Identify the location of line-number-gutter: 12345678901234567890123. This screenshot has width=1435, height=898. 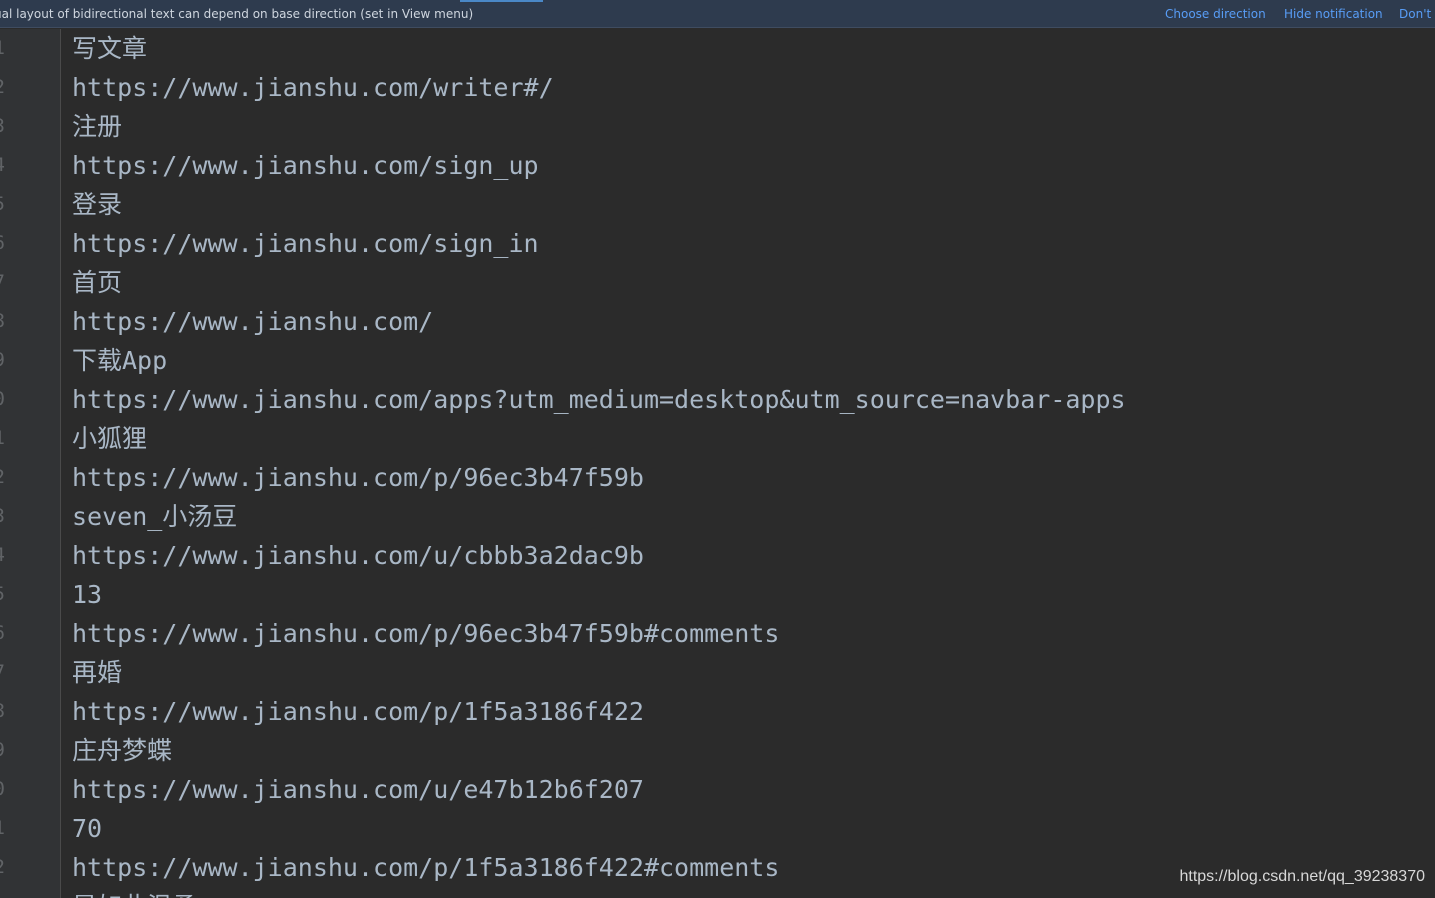
(30, 463).